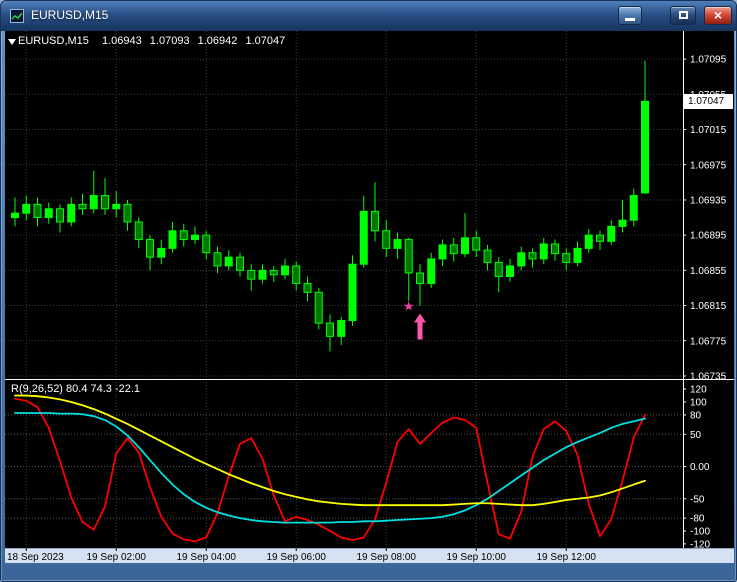  Describe the element at coordinates (697, 499) in the screenshot. I see `svg-text: -50` at that location.